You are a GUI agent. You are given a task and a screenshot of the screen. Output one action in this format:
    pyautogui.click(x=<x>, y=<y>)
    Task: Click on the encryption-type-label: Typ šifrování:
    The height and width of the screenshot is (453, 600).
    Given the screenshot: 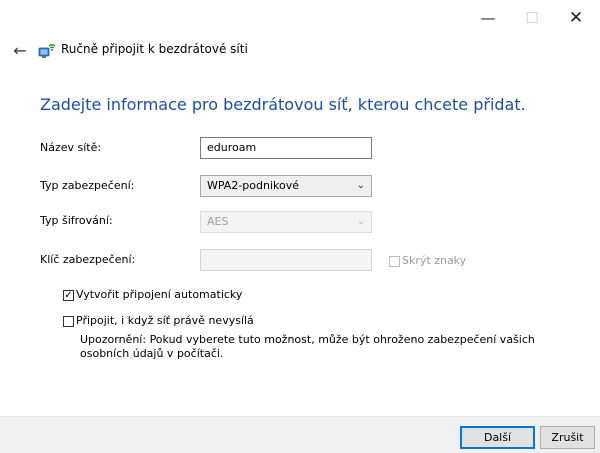 What is the action you would take?
    pyautogui.click(x=76, y=220)
    